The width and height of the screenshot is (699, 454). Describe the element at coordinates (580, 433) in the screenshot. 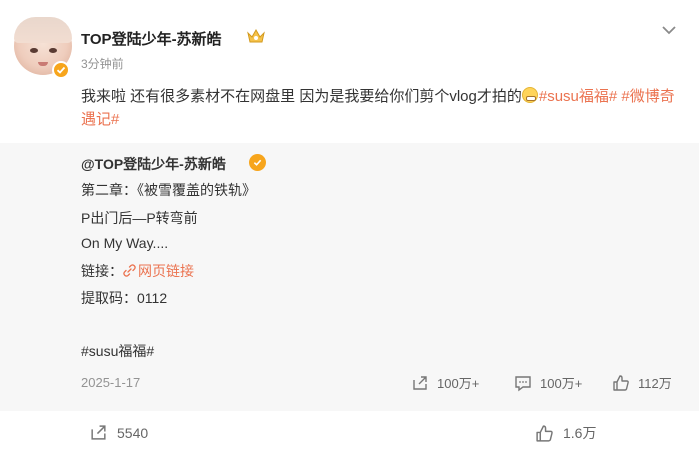

I see `like-count: 1.6万` at that location.